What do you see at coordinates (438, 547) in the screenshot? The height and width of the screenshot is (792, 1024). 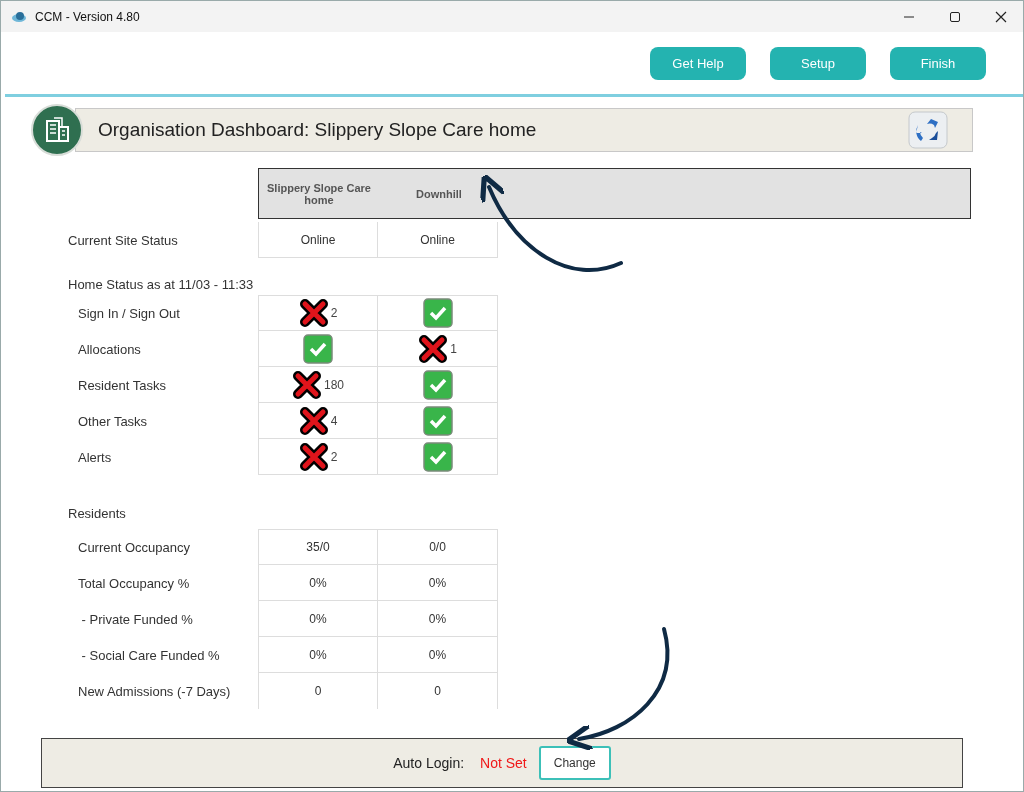 I see `table-cell: 0/0` at bounding box center [438, 547].